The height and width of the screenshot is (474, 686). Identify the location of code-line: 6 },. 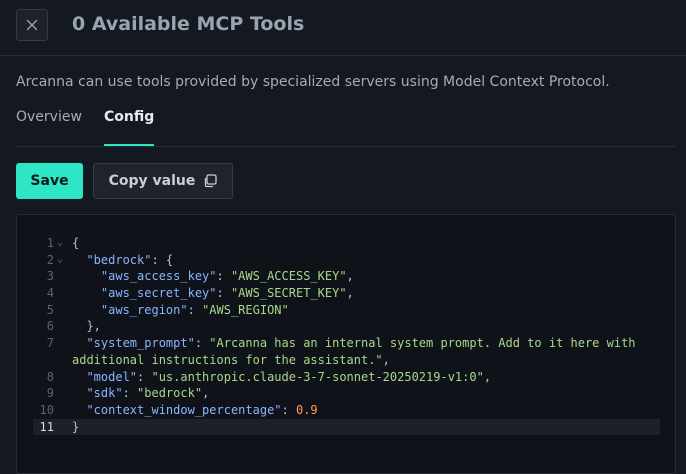
(346, 326).